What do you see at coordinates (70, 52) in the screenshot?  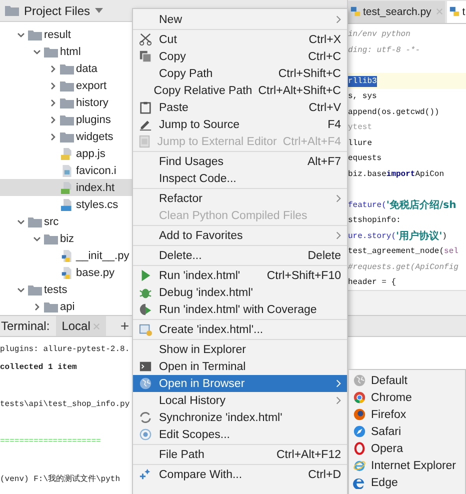 I see `tree-item-label: html` at bounding box center [70, 52].